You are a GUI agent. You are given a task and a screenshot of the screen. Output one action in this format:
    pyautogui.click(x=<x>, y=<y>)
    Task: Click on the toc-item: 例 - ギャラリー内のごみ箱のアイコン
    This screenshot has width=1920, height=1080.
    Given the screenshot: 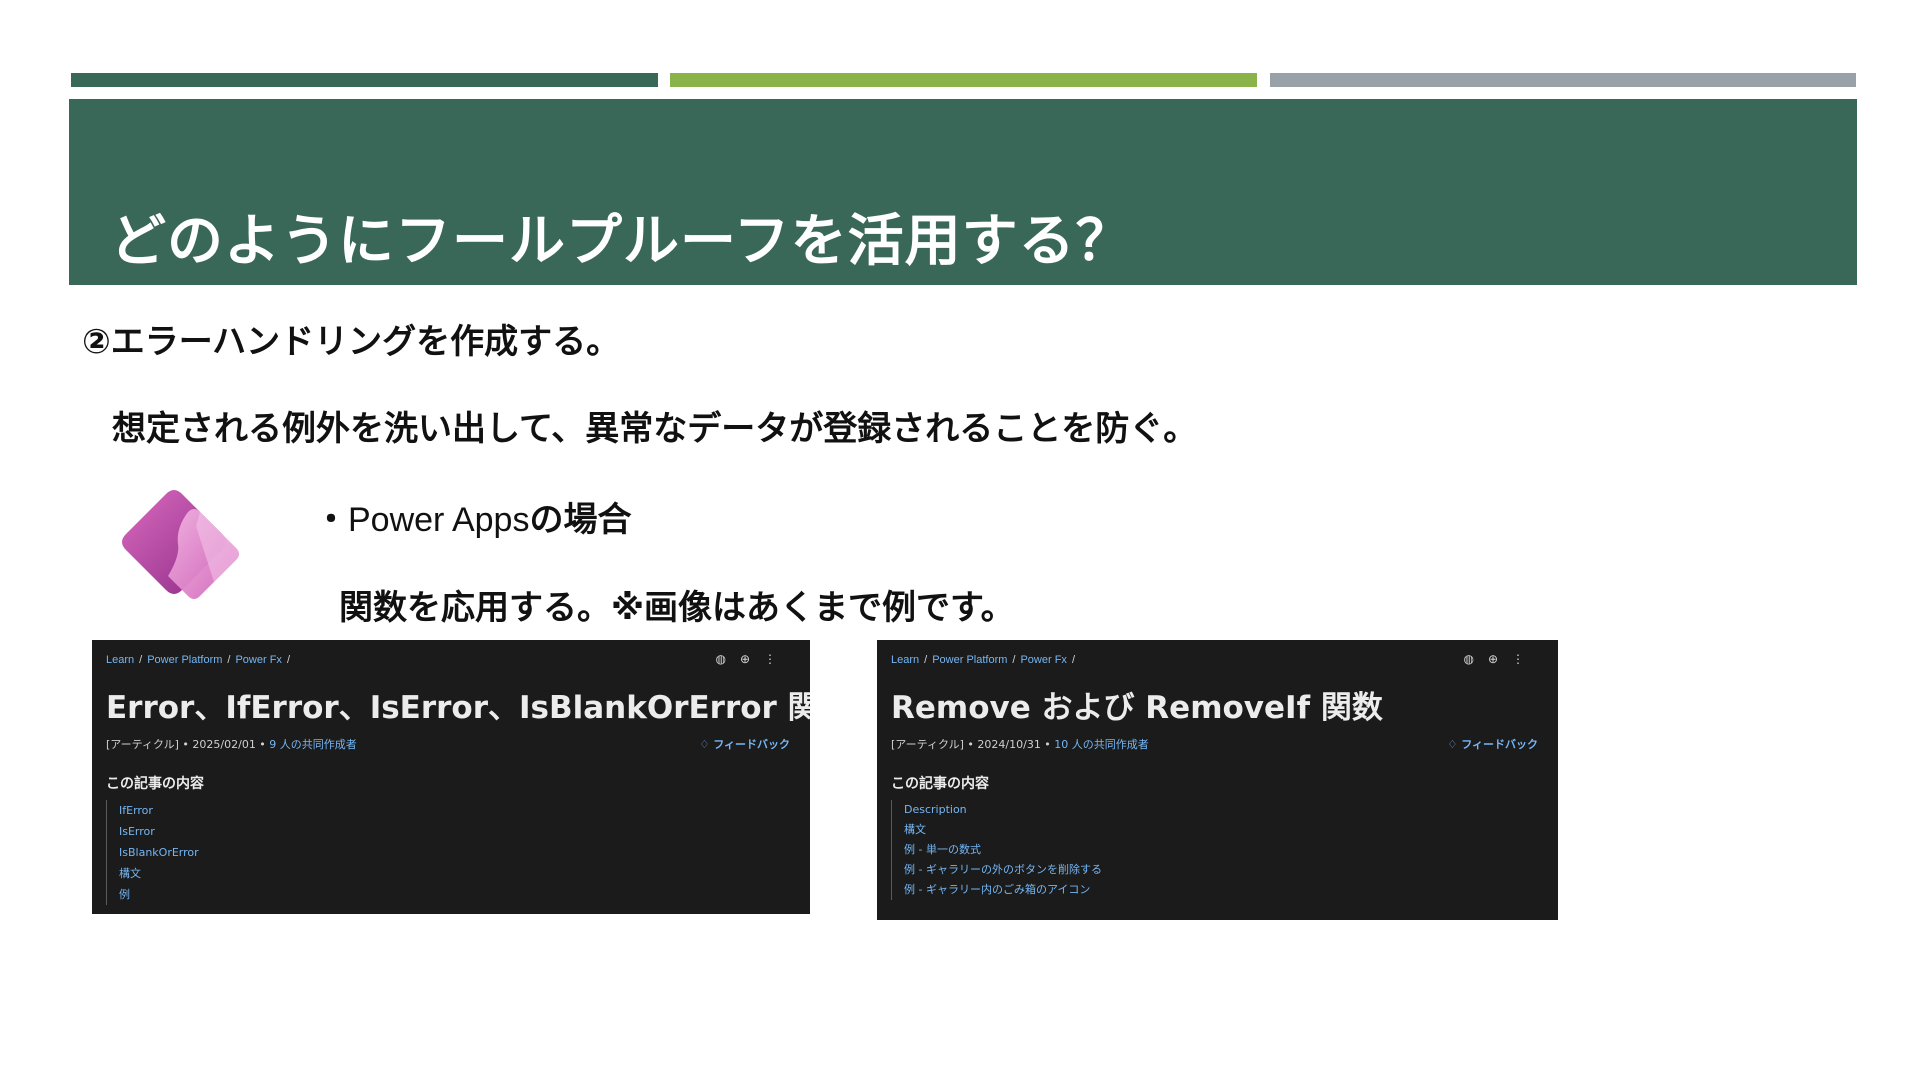 What is the action you would take?
    pyautogui.click(x=1003, y=890)
    